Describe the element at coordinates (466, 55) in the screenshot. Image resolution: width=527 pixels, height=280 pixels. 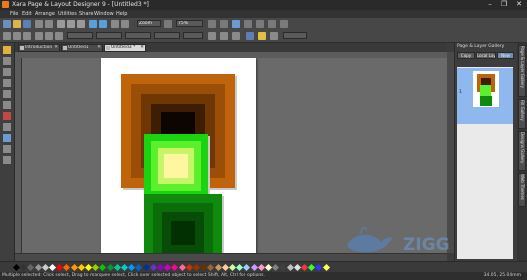
I see `copy-page-button: Copy` at that location.